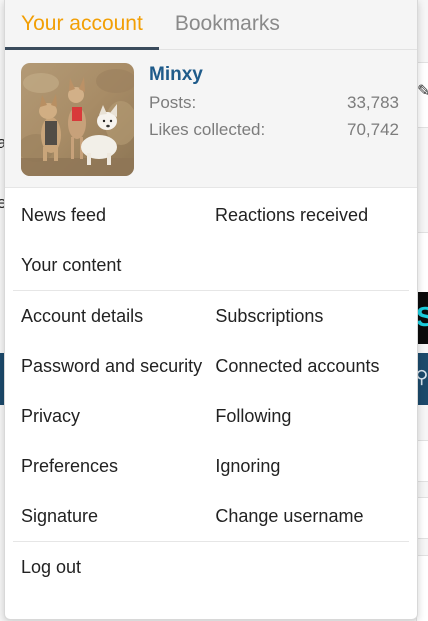  Describe the element at coordinates (82, 30) in the screenshot. I see `tab-your-account: Your account` at that location.